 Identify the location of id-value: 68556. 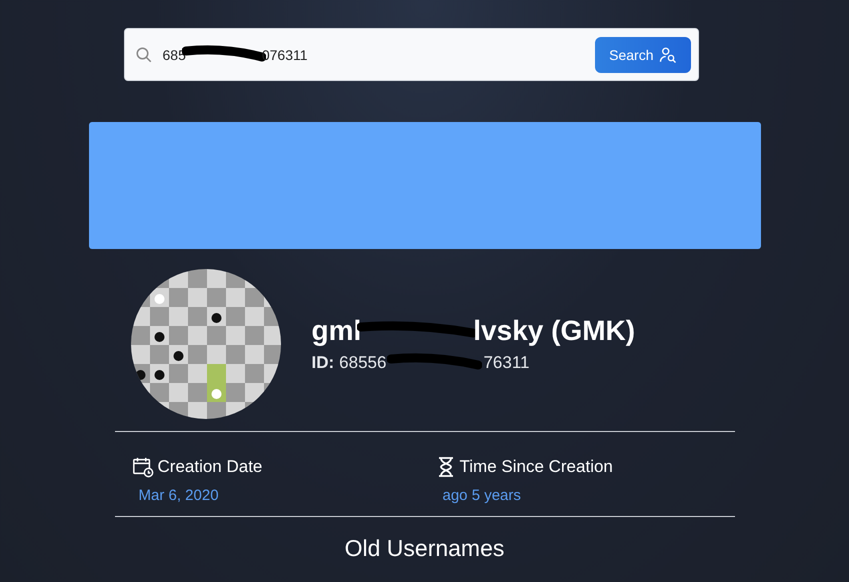
(362, 363).